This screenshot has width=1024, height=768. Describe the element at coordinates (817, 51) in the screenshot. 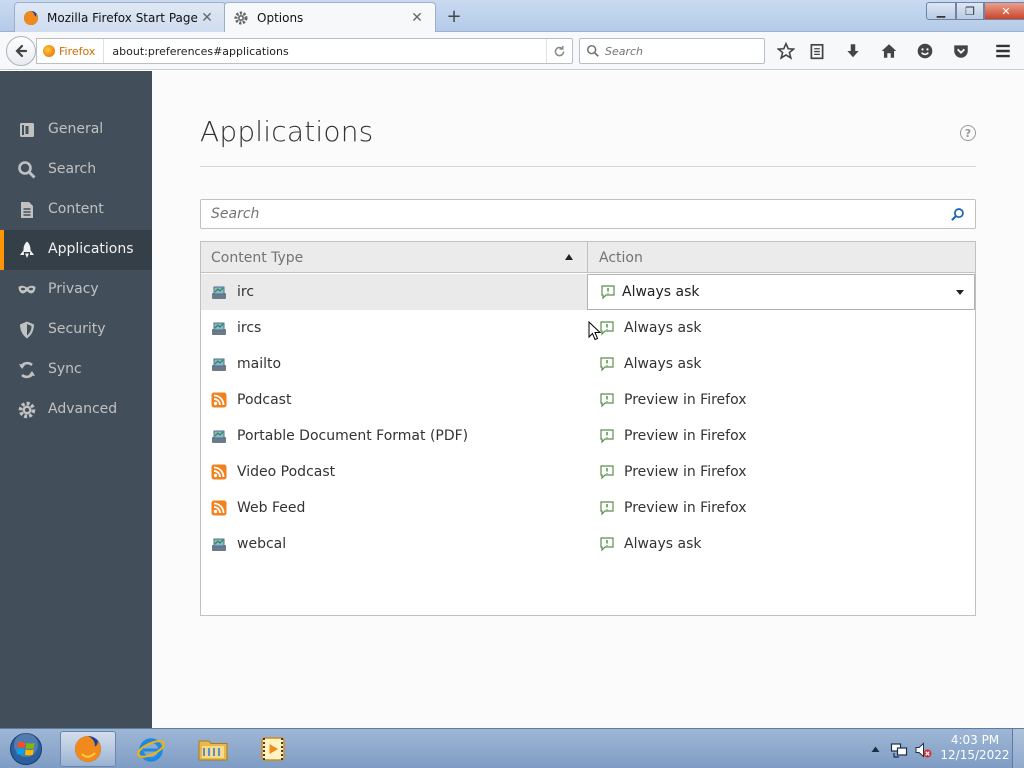

I see `reading-list-button` at that location.